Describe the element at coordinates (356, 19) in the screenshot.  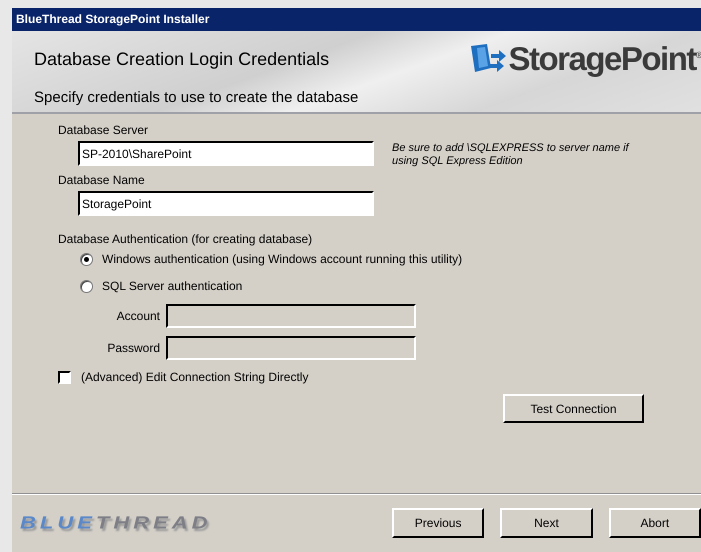
I see `window-title: BlueThread StoragePoint Installer` at that location.